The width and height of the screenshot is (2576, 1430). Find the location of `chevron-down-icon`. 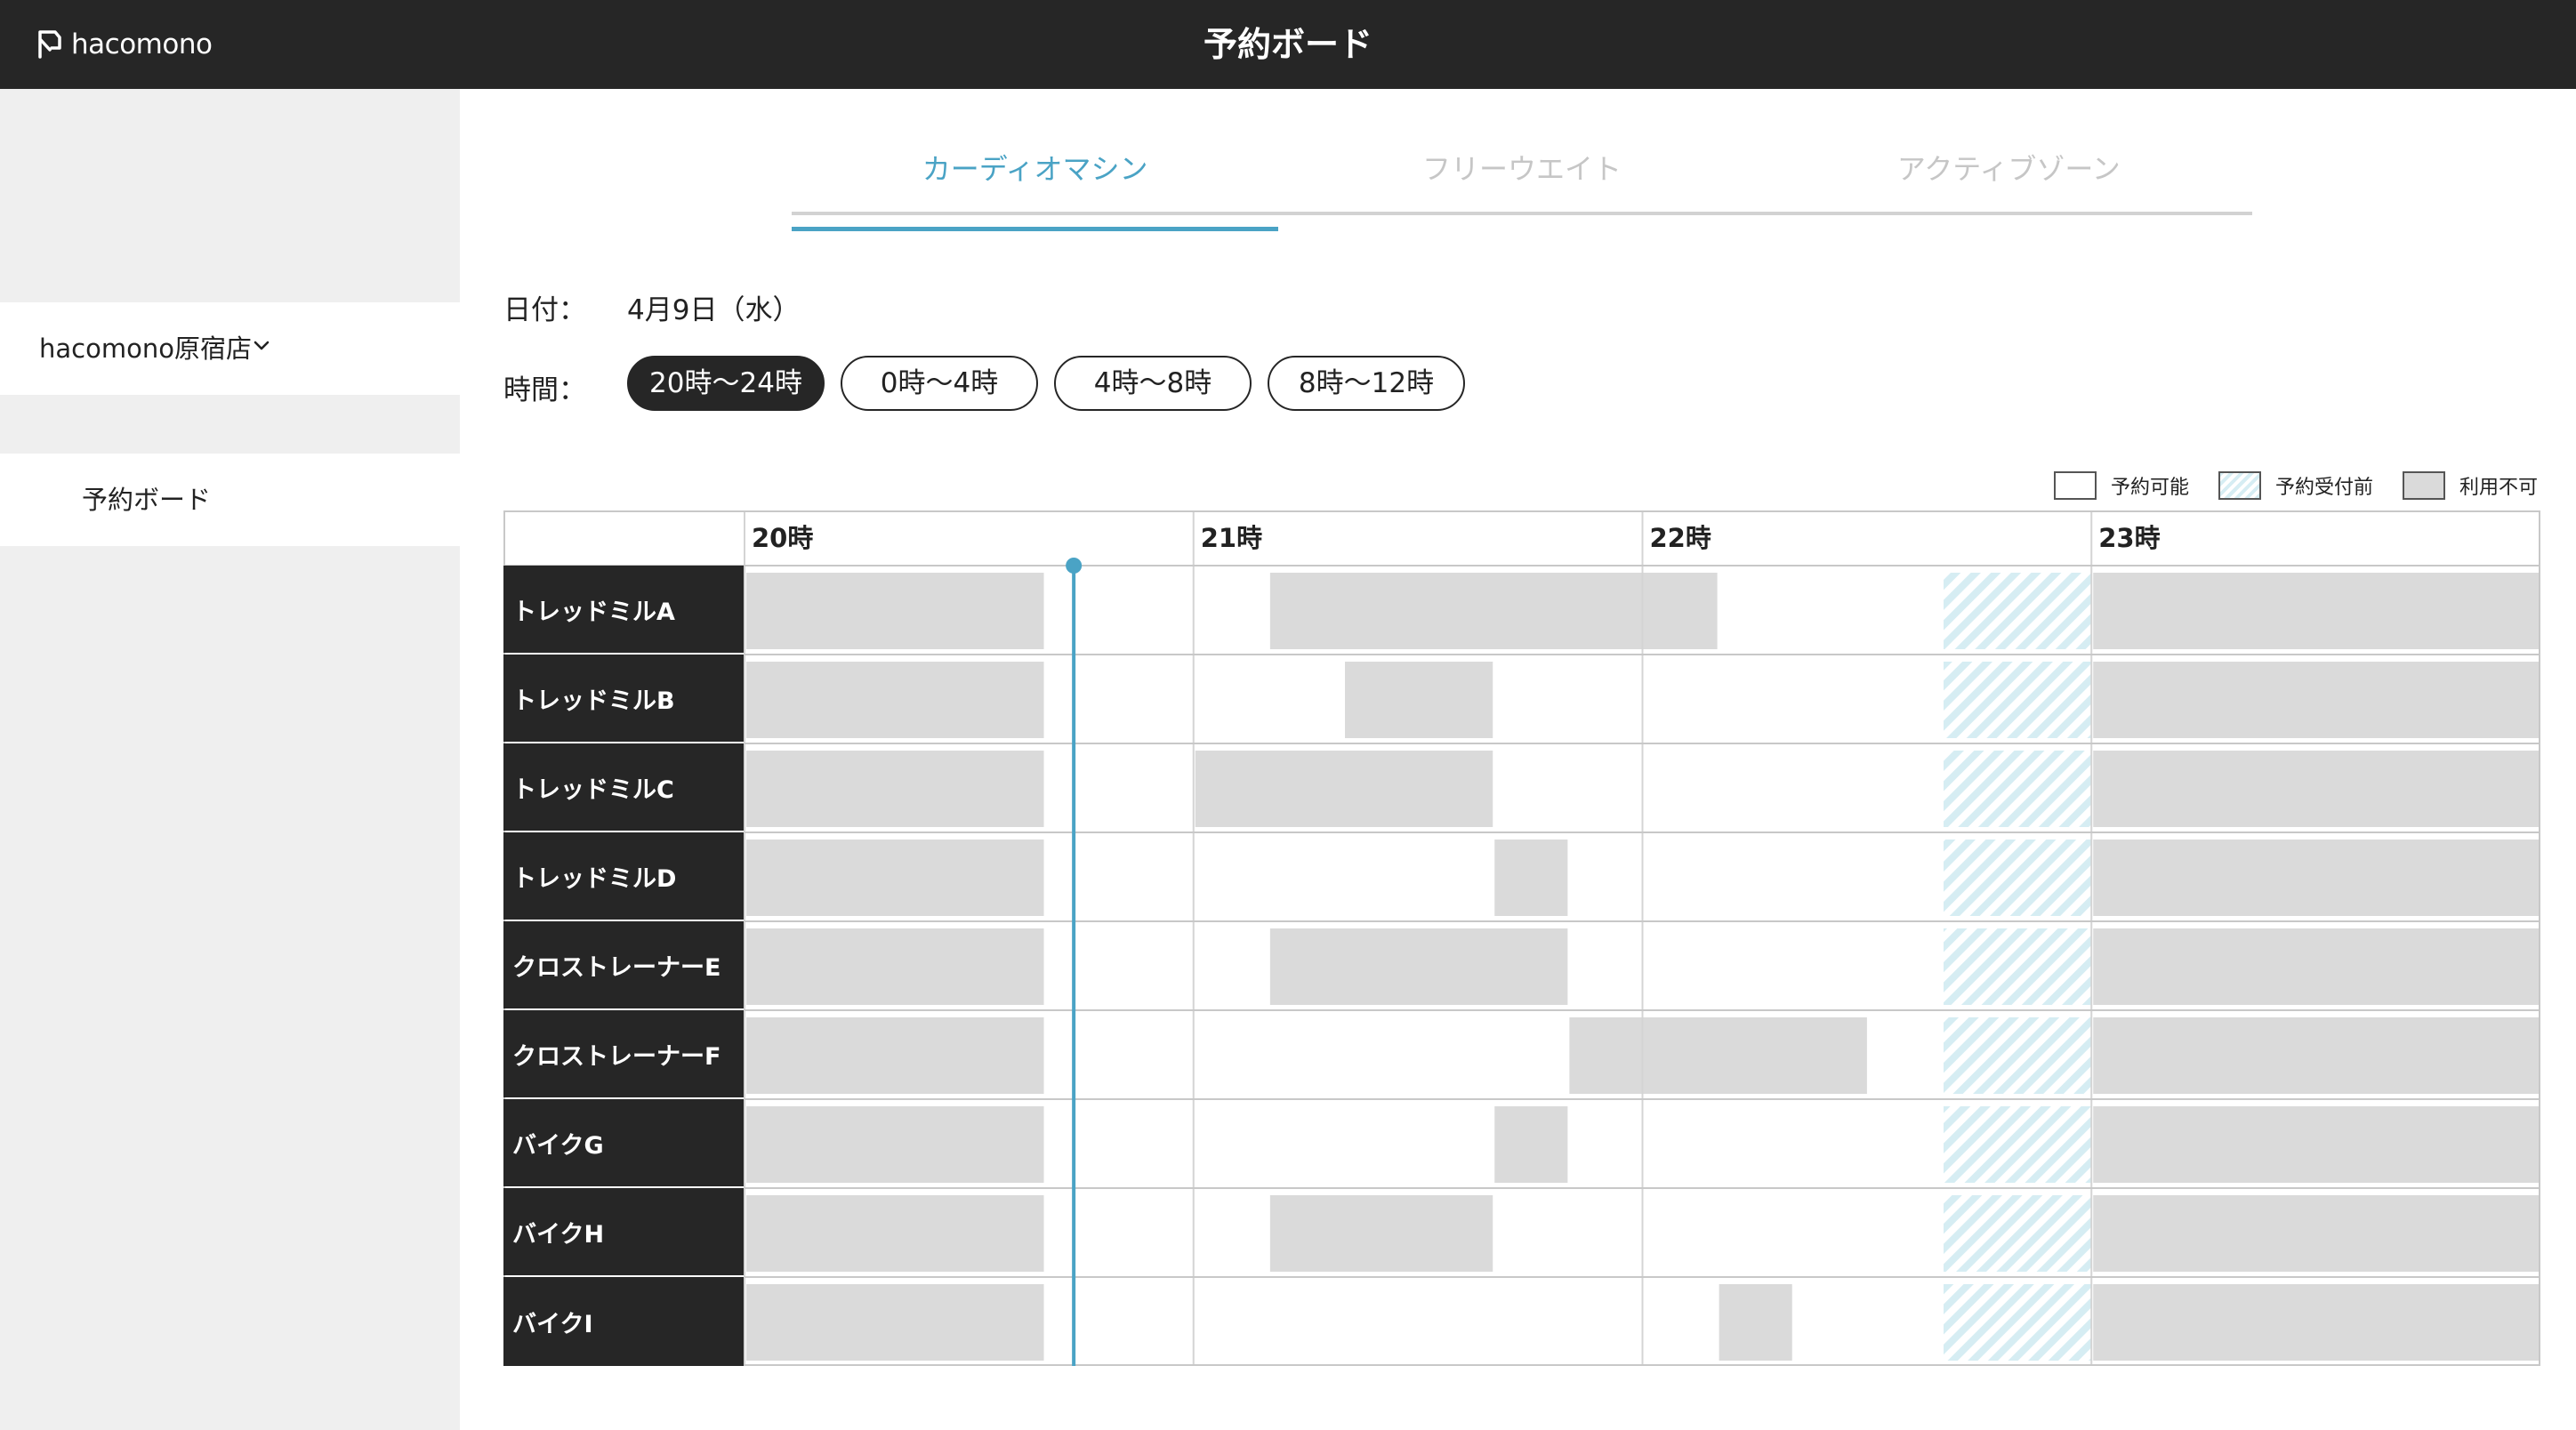

chevron-down-icon is located at coordinates (262, 345).